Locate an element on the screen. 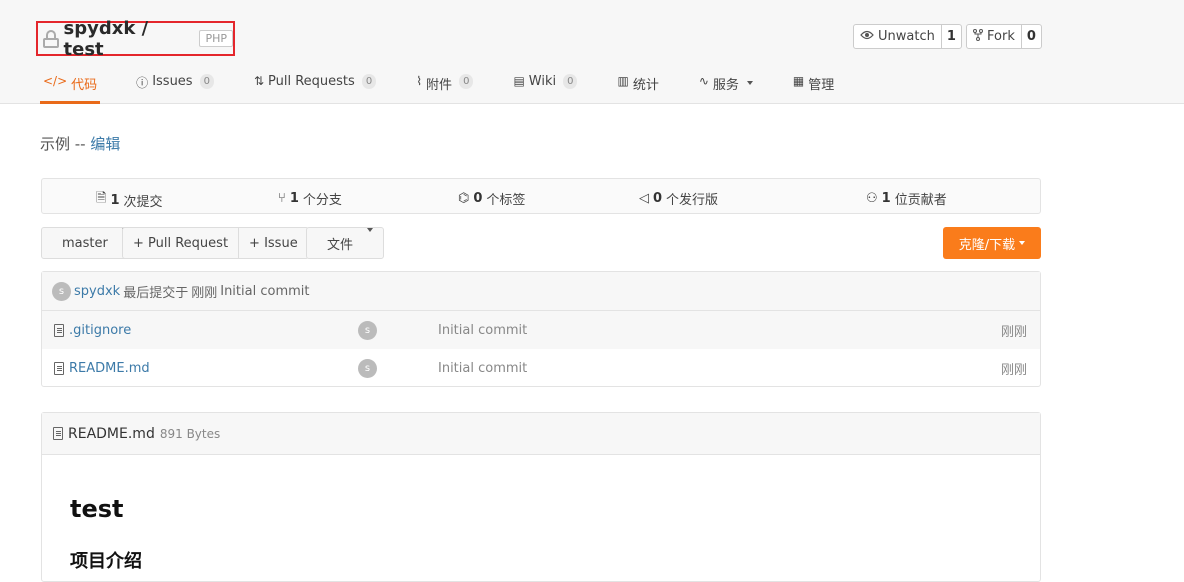 This screenshot has width=1184, height=582. tab-label: 统计 is located at coordinates (645, 85).